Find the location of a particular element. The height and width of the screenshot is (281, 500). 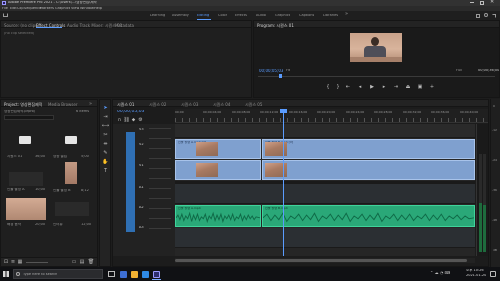

share-icon is located at coordinates (478, 16).